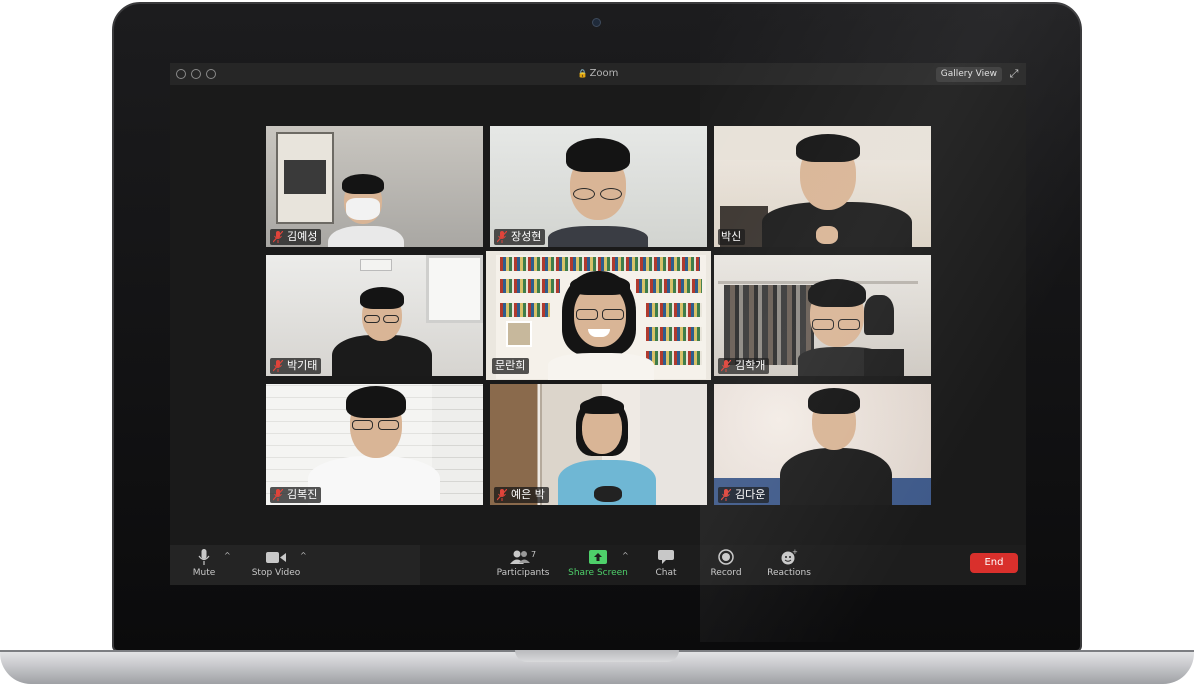  I want to click on participant-name-tag: 김복진, so click(296, 495).